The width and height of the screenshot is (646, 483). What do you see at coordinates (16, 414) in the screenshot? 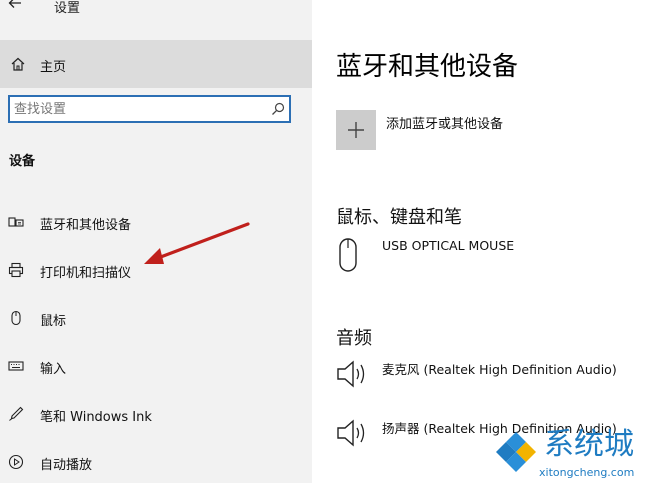
I see `pen-icon` at bounding box center [16, 414].